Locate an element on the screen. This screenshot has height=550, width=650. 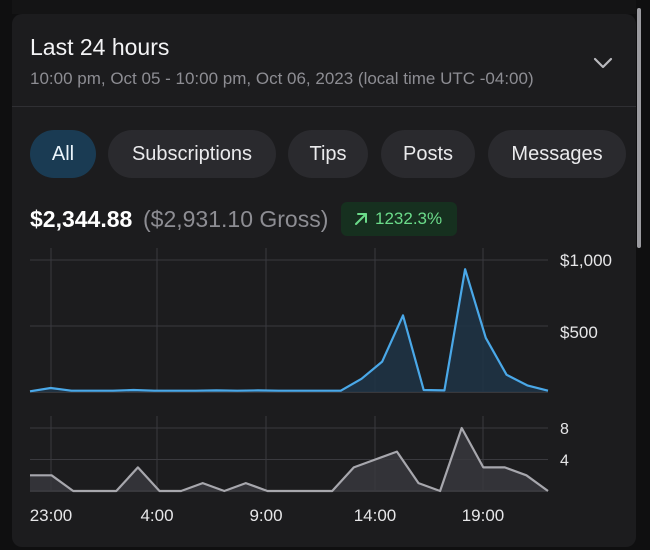
ytick-label: $1,000 is located at coordinates (586, 260).